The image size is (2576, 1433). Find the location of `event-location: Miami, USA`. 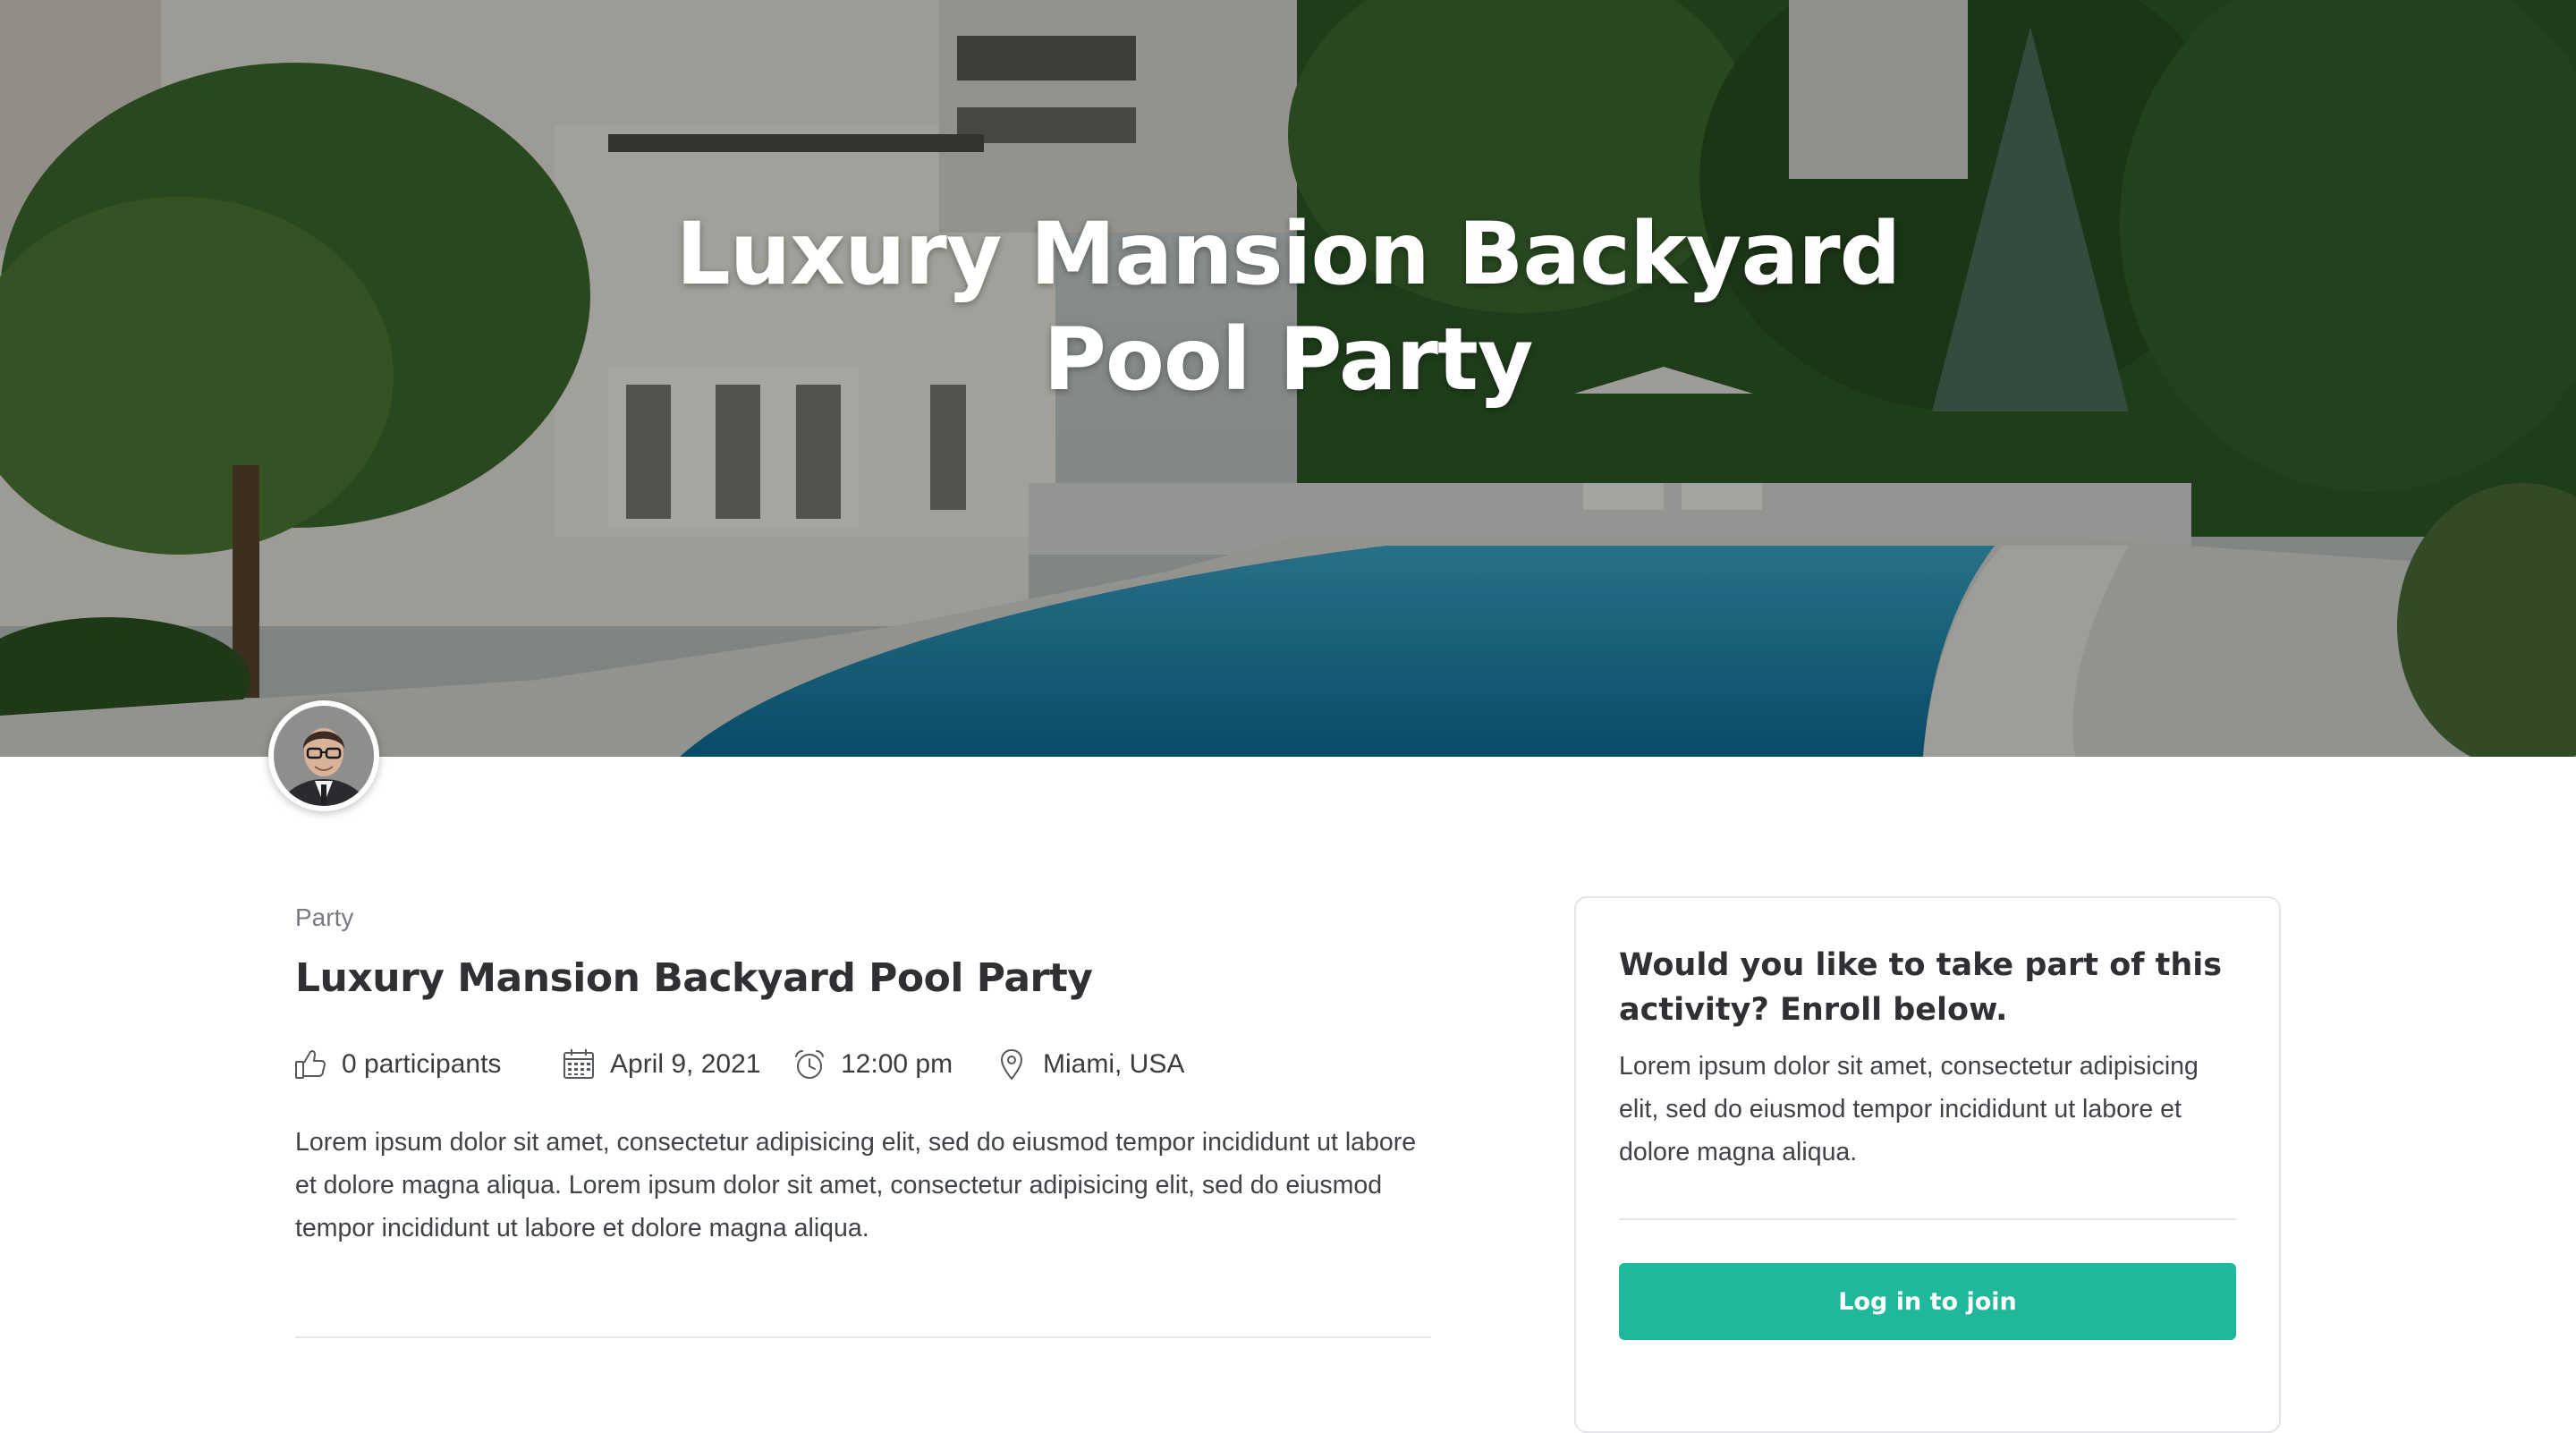

event-location: Miami, USA is located at coordinates (1114, 1064).